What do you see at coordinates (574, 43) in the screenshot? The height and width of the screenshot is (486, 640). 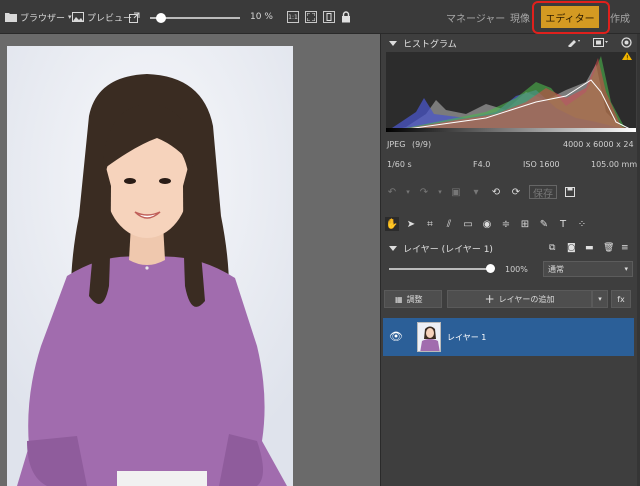 I see `eyedropper-icon` at bounding box center [574, 43].